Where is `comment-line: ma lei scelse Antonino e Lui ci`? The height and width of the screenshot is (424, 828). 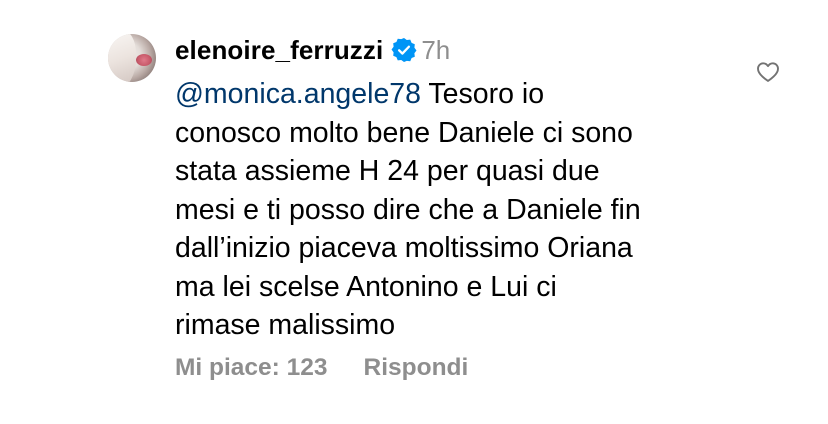 comment-line: ma lei scelse Antonino e Lui ci is located at coordinates (366, 286).